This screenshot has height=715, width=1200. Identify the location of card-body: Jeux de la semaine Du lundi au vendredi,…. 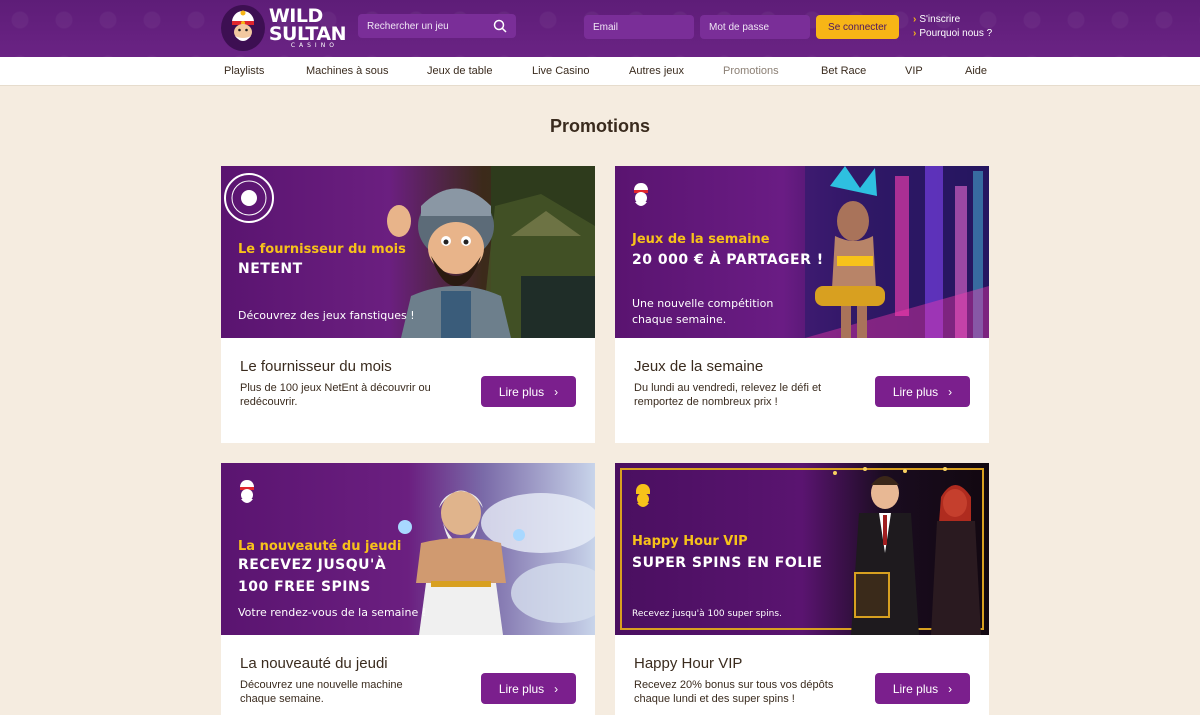
(802, 390).